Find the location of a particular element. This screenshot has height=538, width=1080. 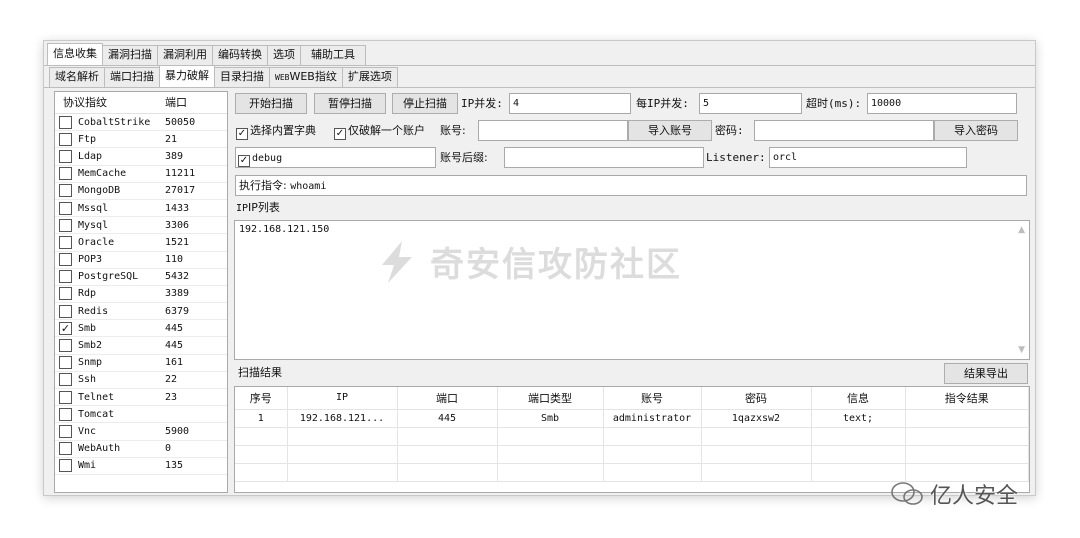

protocol-port: 3306 is located at coordinates (177, 225).